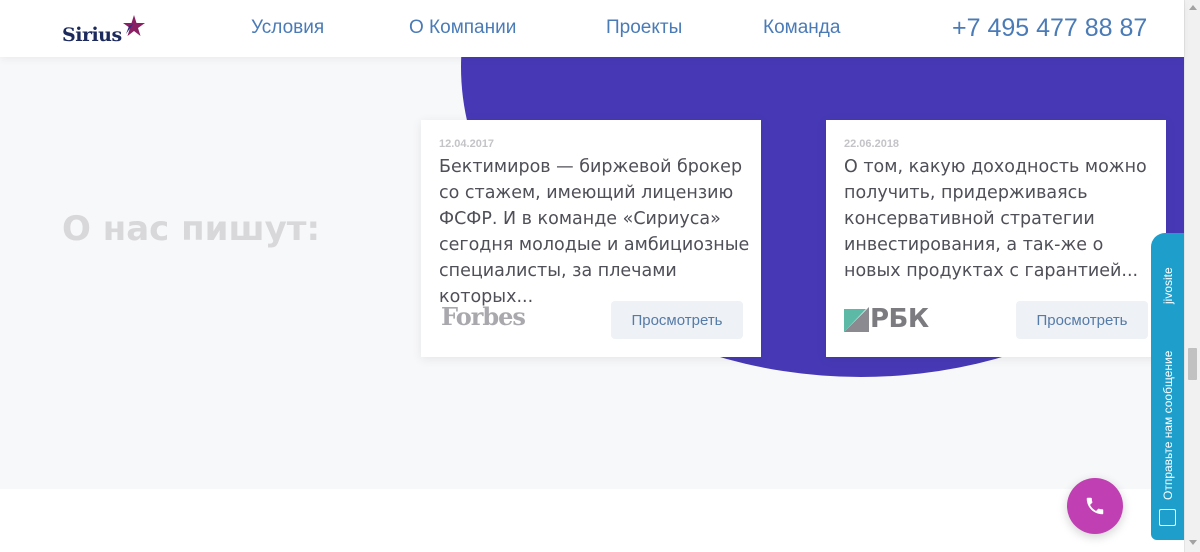  I want to click on rbk-logo-text: РБК, so click(899, 319).